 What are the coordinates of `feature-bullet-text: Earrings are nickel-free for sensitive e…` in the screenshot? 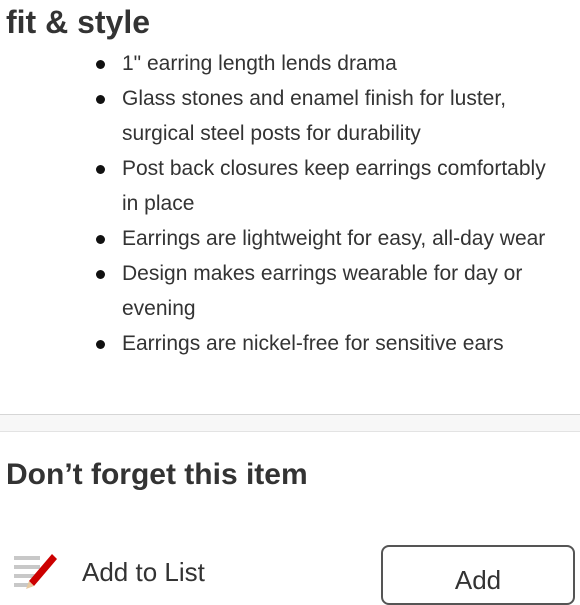 It's located at (313, 343).